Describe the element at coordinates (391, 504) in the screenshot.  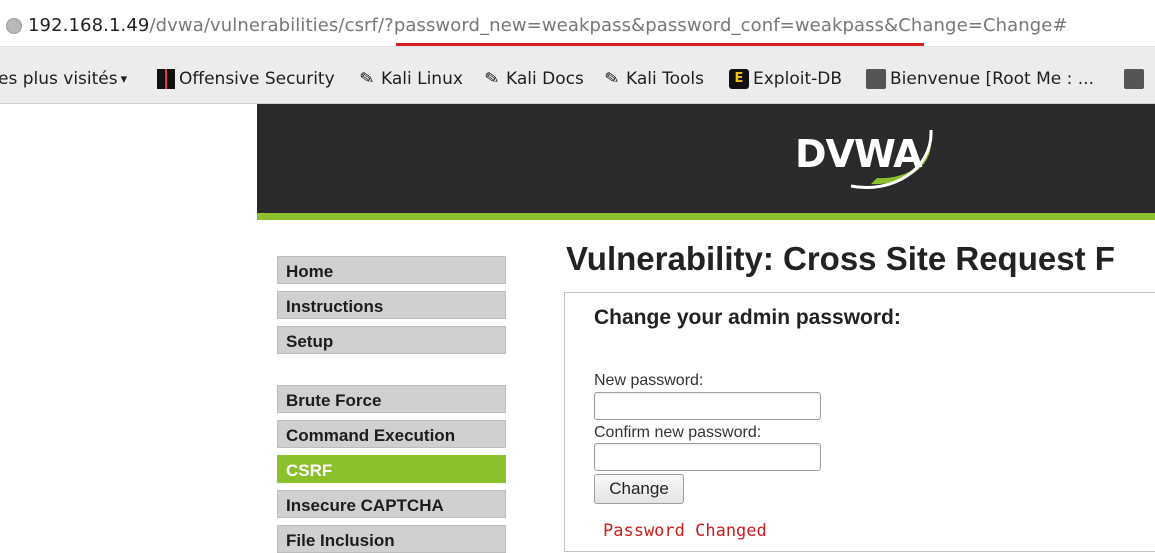
I see `menu-insecure-captcha: Insecure CAPTCHA` at that location.